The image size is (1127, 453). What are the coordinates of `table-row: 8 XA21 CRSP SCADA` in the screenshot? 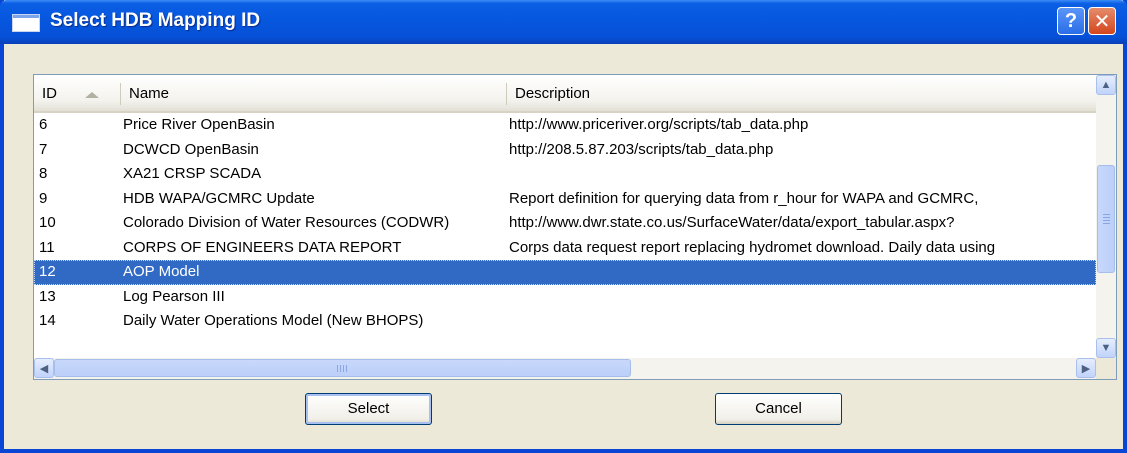 It's located at (565, 174).